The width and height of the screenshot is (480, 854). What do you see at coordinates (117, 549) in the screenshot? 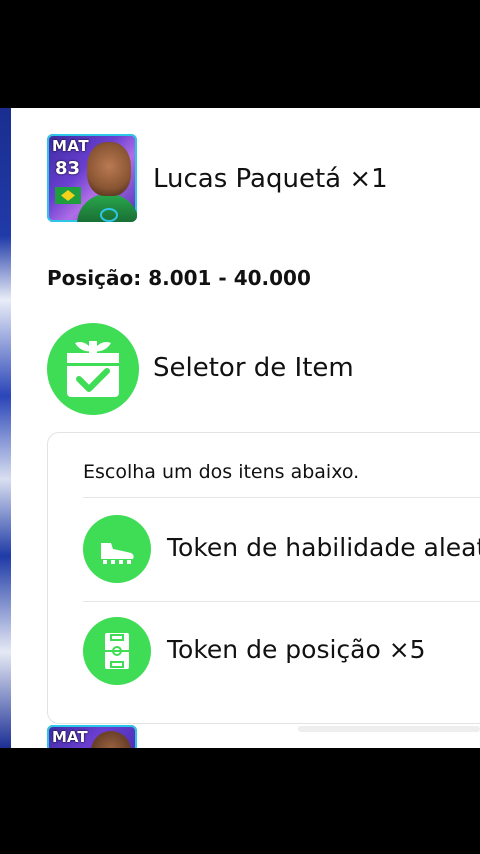
I see `boot-icon` at bounding box center [117, 549].